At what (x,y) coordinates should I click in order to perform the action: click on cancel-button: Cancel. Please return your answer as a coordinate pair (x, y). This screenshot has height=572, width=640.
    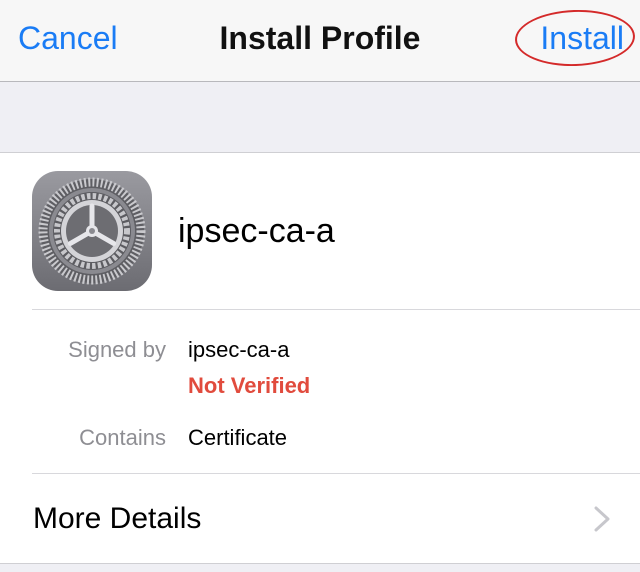
    Looking at the image, I should click on (68, 38).